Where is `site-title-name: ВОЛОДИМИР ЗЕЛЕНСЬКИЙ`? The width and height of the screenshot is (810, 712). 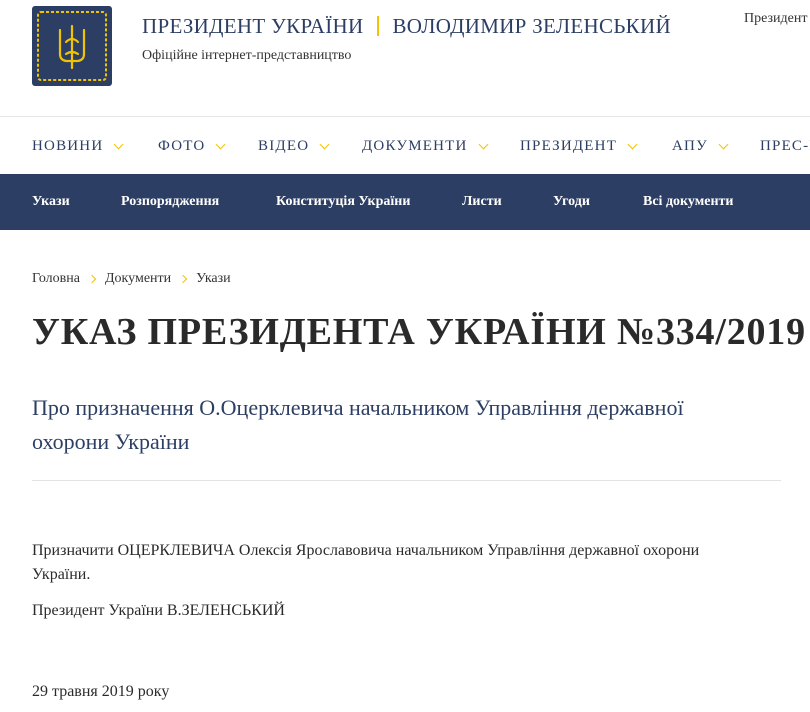
site-title-name: ВОЛОДИМИР ЗЕЛЕНСЬКИЙ is located at coordinates (531, 26).